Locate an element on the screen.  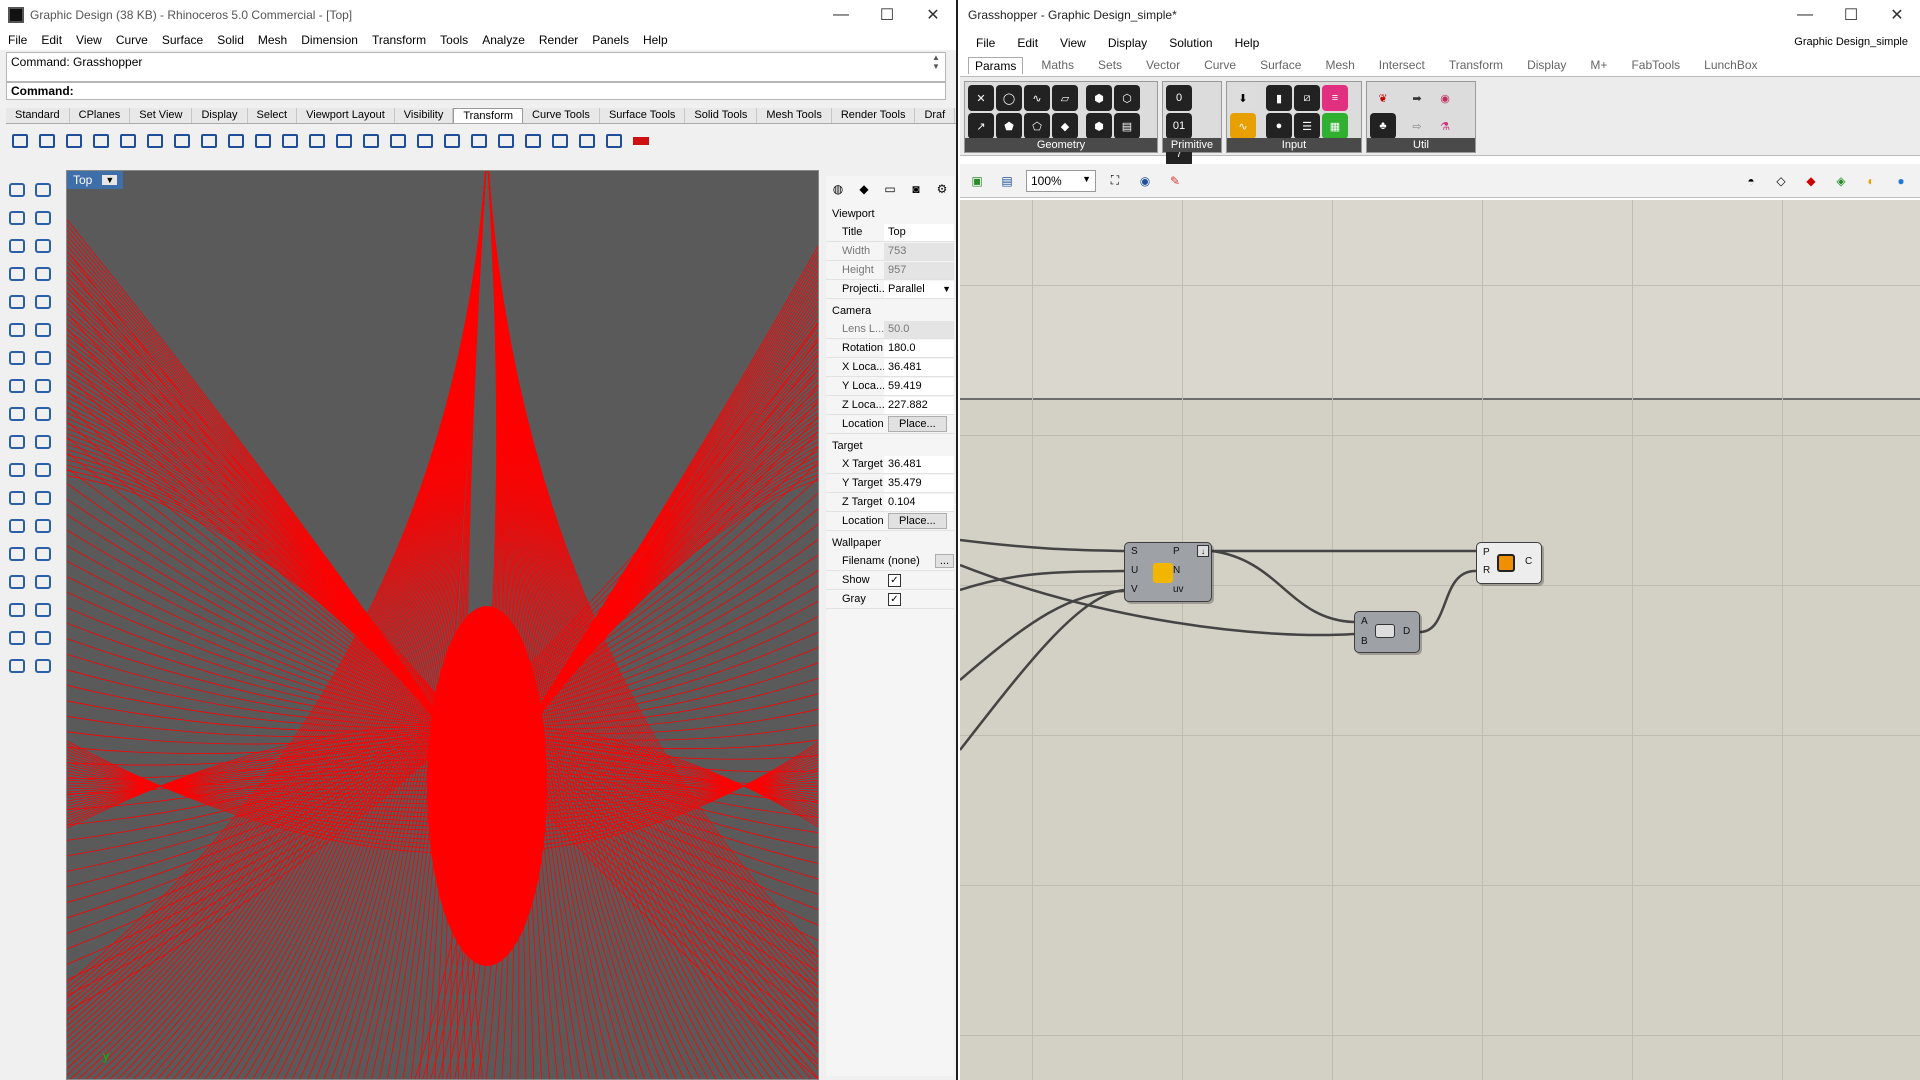
gh-tab-transform: Transform is located at coordinates (1476, 65).